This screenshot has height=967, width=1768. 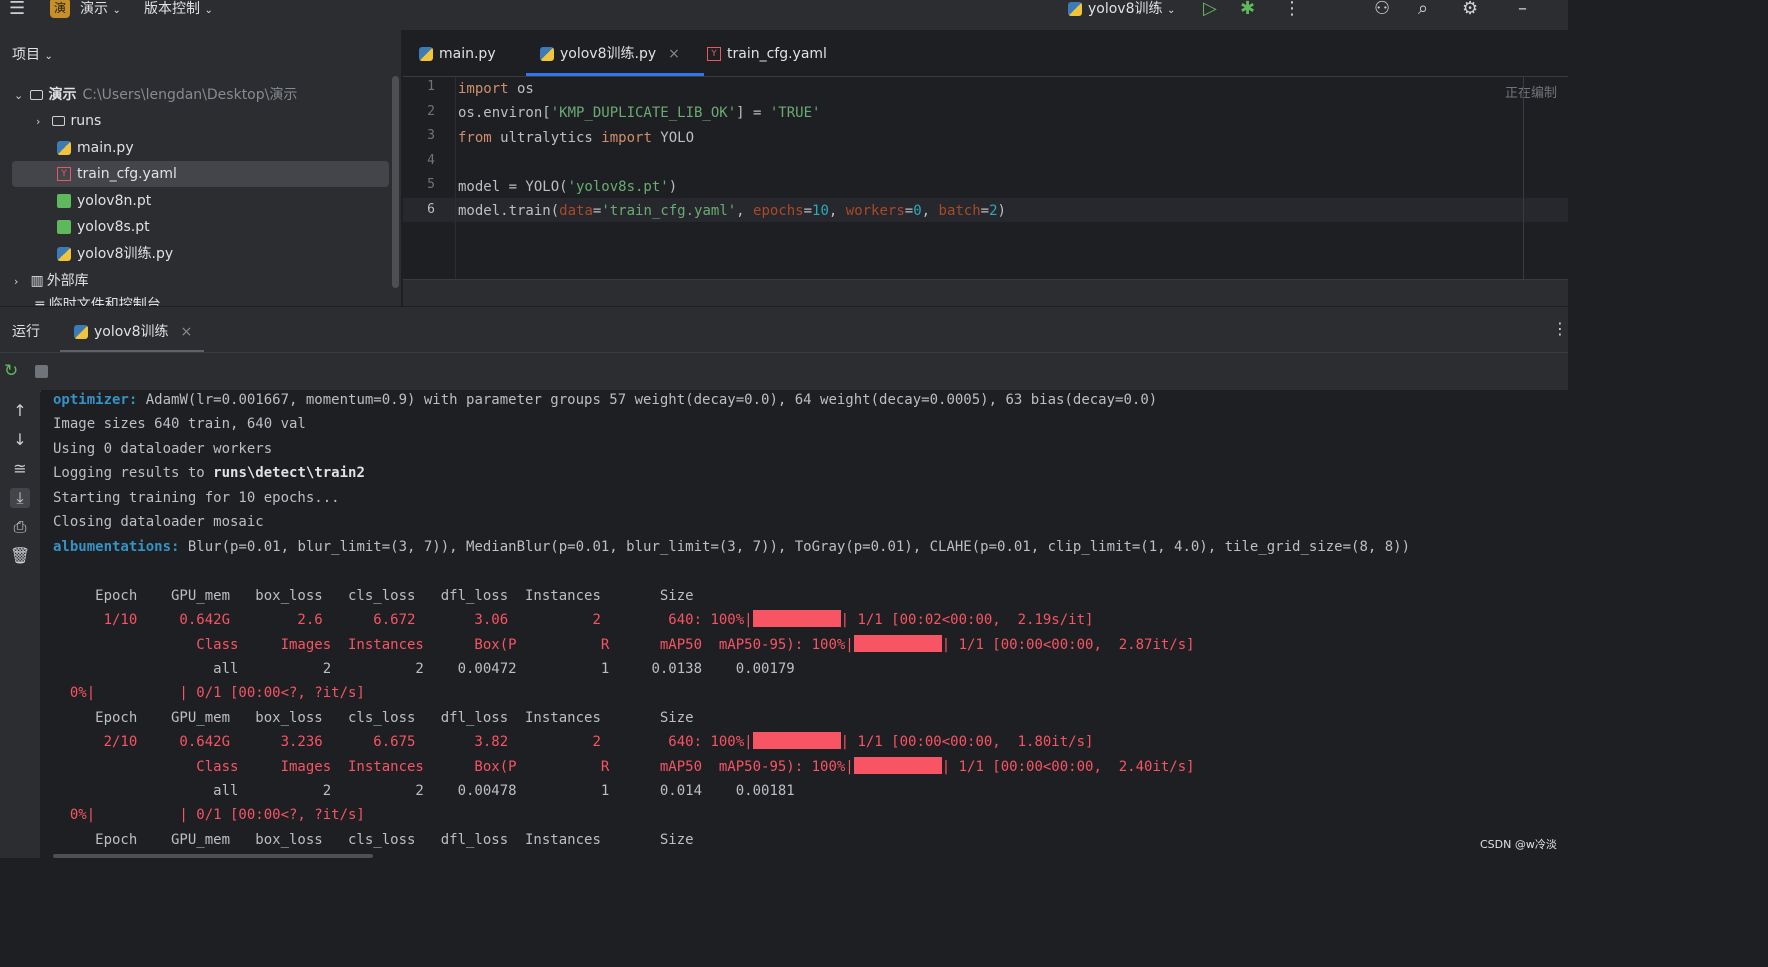 What do you see at coordinates (229, 254) in the screenshot?
I see `tree-item-yolov8-train-py: yolov8训练.py` at bounding box center [229, 254].